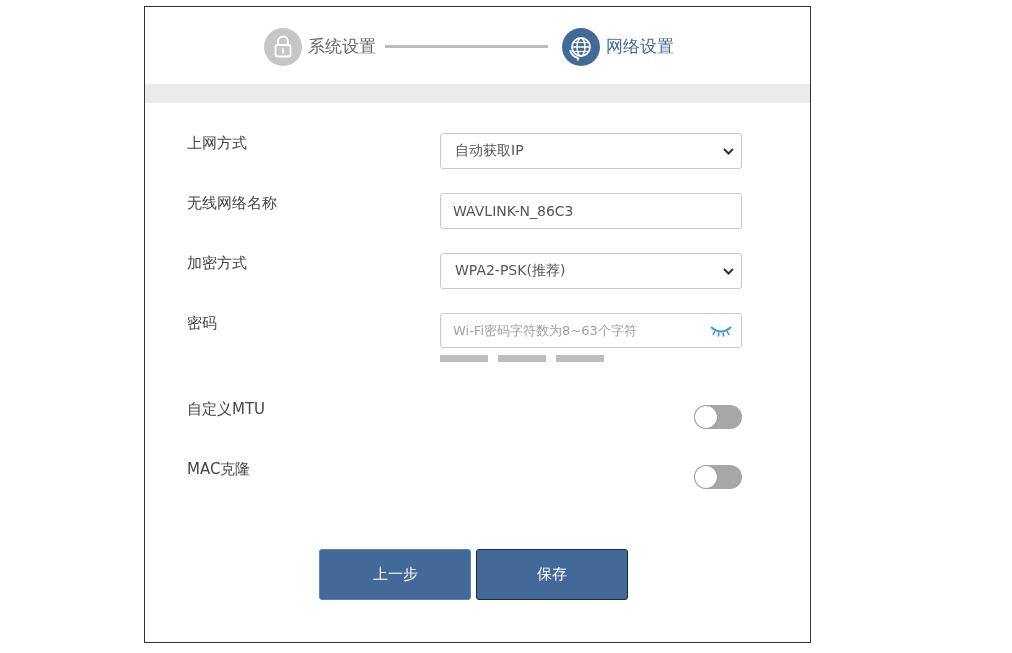 This screenshot has width=1012, height=653. Describe the element at coordinates (591, 330) in the screenshot. I see `password-field: Wi-Fi密码字符数为8~63个字符` at that location.